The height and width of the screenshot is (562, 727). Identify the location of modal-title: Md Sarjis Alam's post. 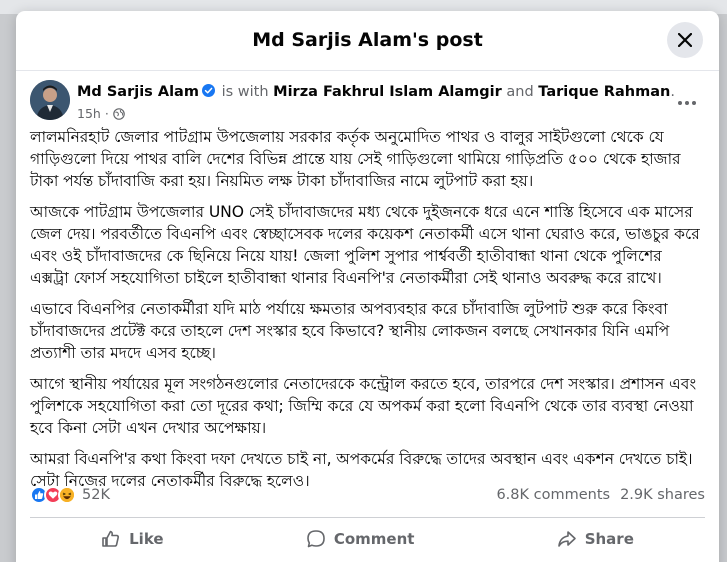
(367, 40).